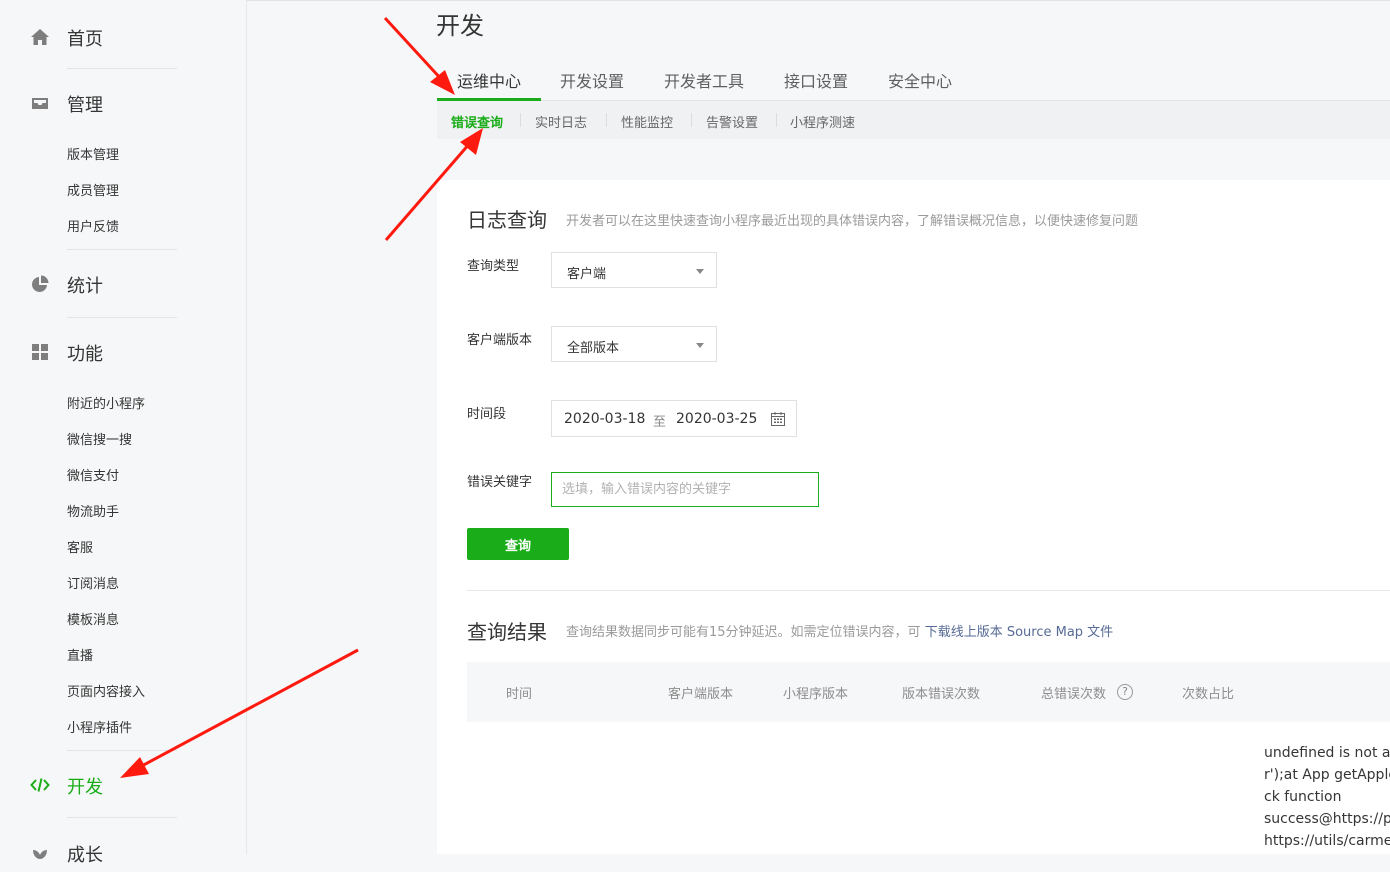 The height and width of the screenshot is (872, 1390). Describe the element at coordinates (743, 632) in the screenshot. I see `results-desc-text: 查询结果数据同步可能有15分钟延迟。如需定位错误内容，可` at that location.